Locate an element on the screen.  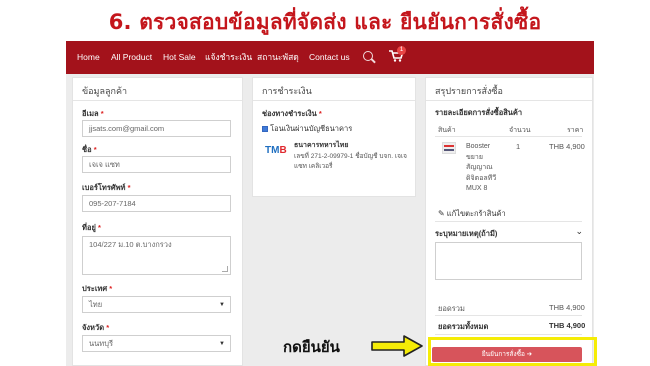
nav-hot-sale: Hot Sale is located at coordinates (179, 57).